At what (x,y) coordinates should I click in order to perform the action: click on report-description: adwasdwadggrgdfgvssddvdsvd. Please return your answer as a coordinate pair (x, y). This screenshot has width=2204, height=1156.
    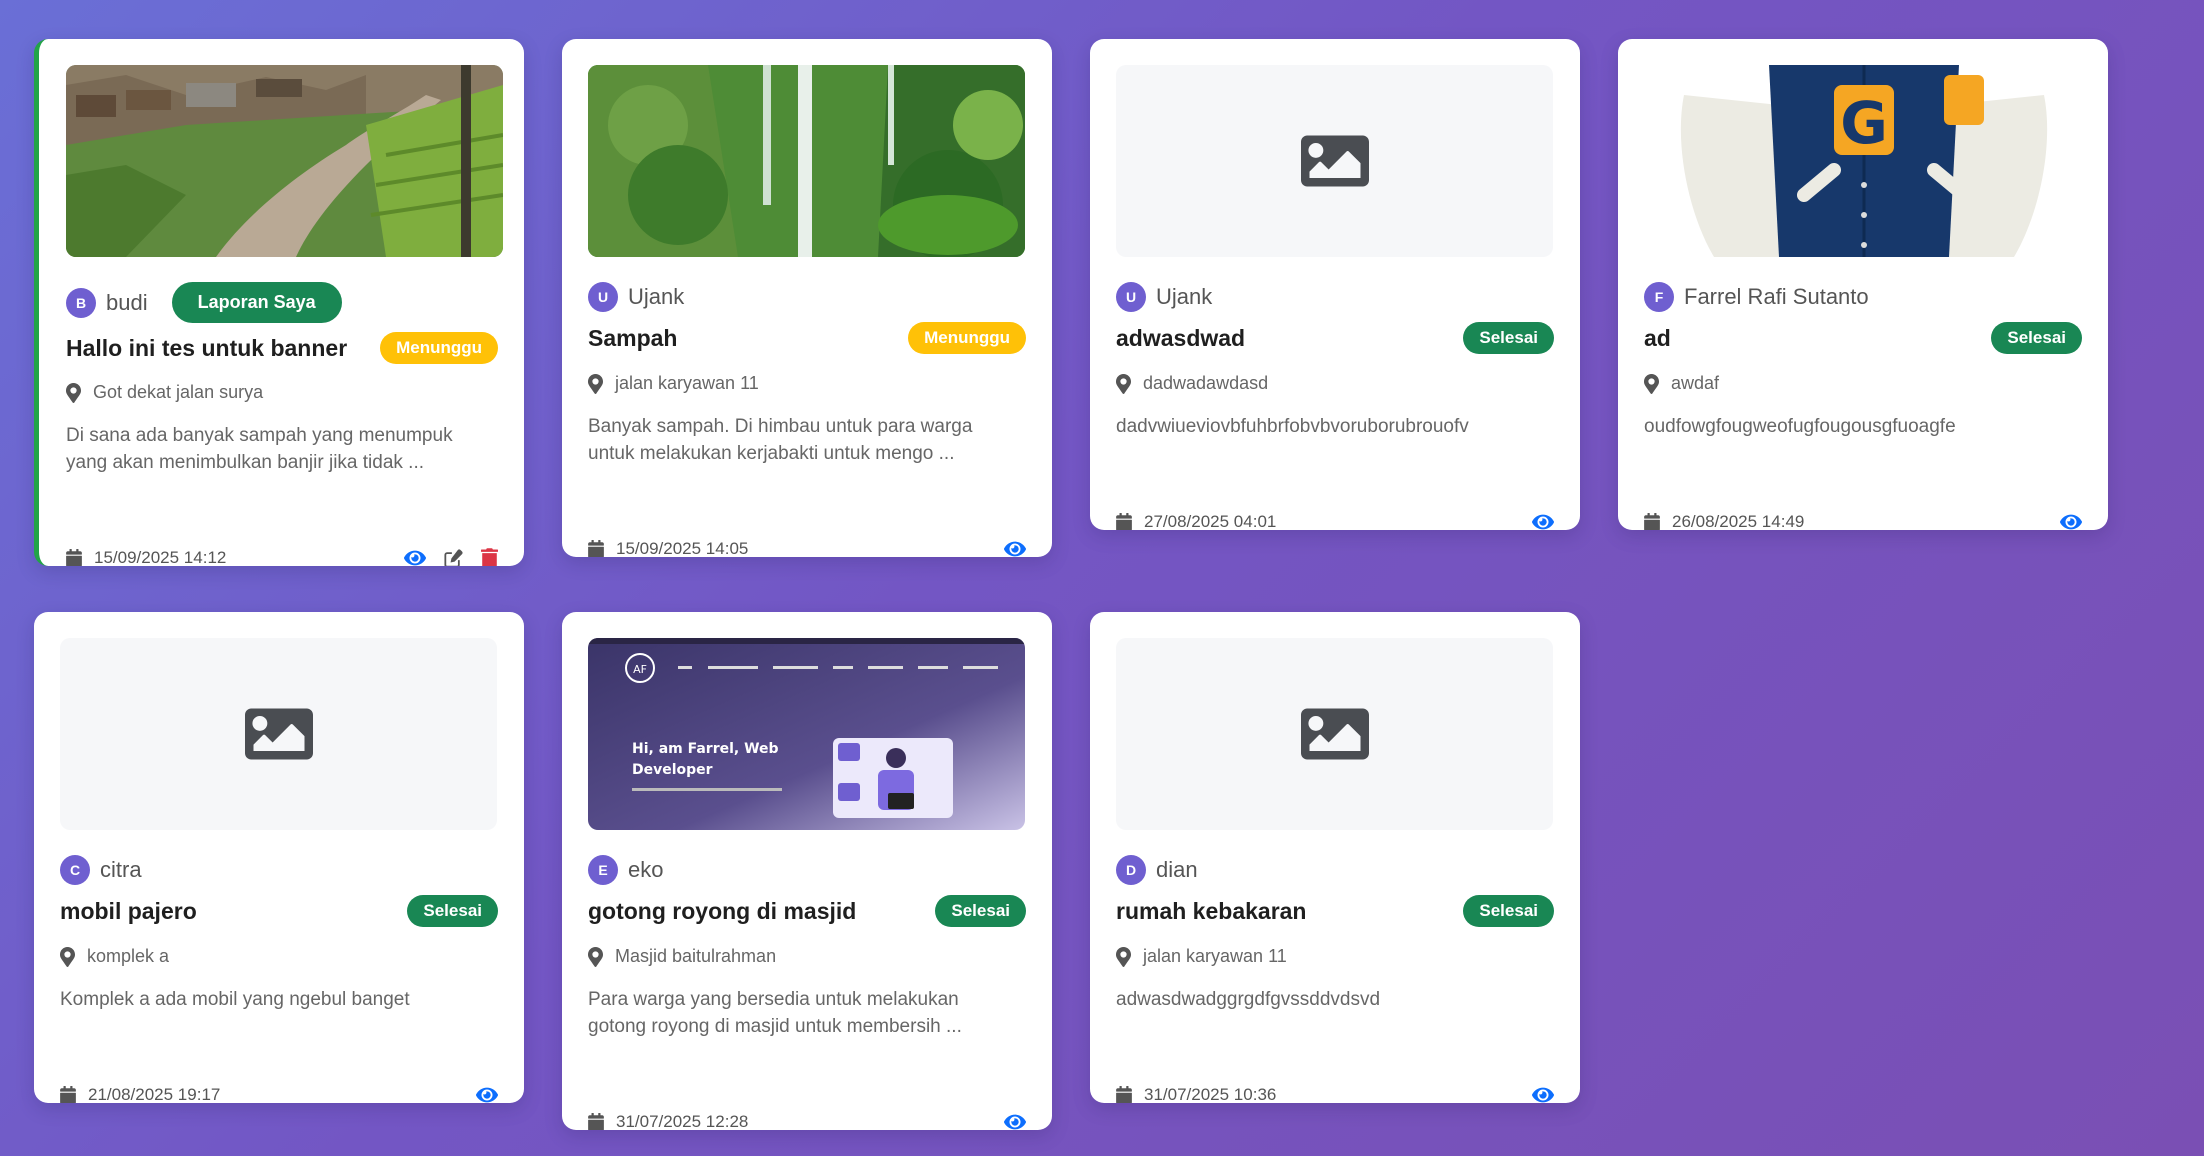
    Looking at the image, I should click on (1335, 999).